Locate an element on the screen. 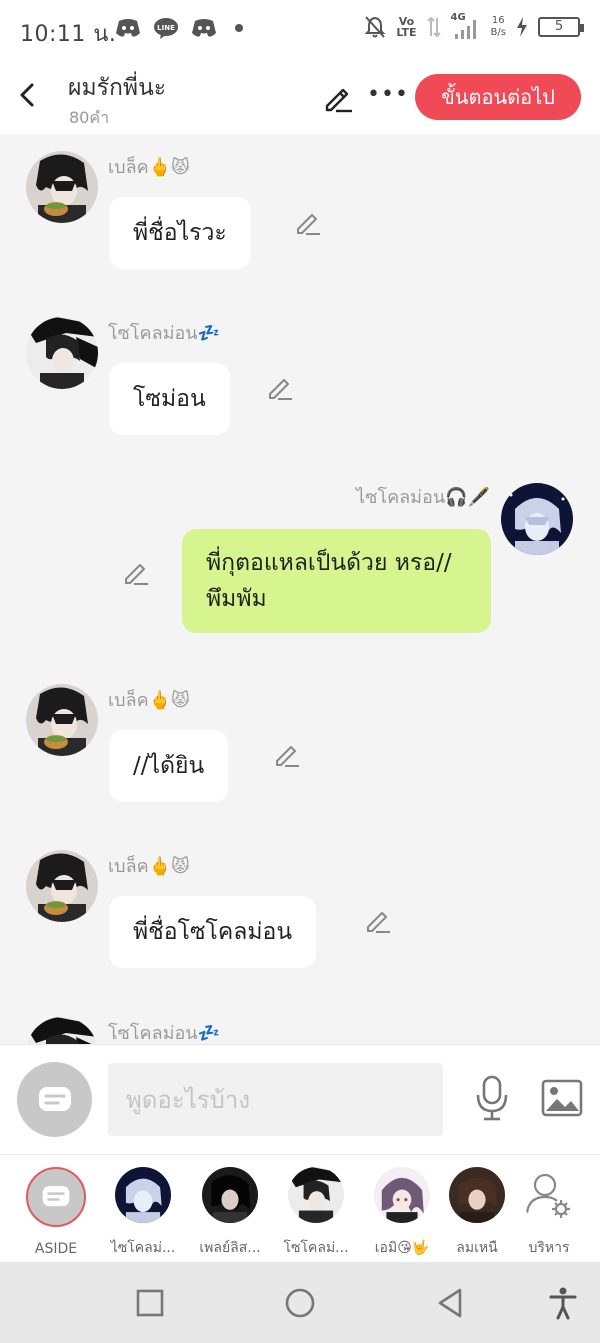 This screenshot has width=600, height=1343. aside-toggle-button is located at coordinates (54, 1099).